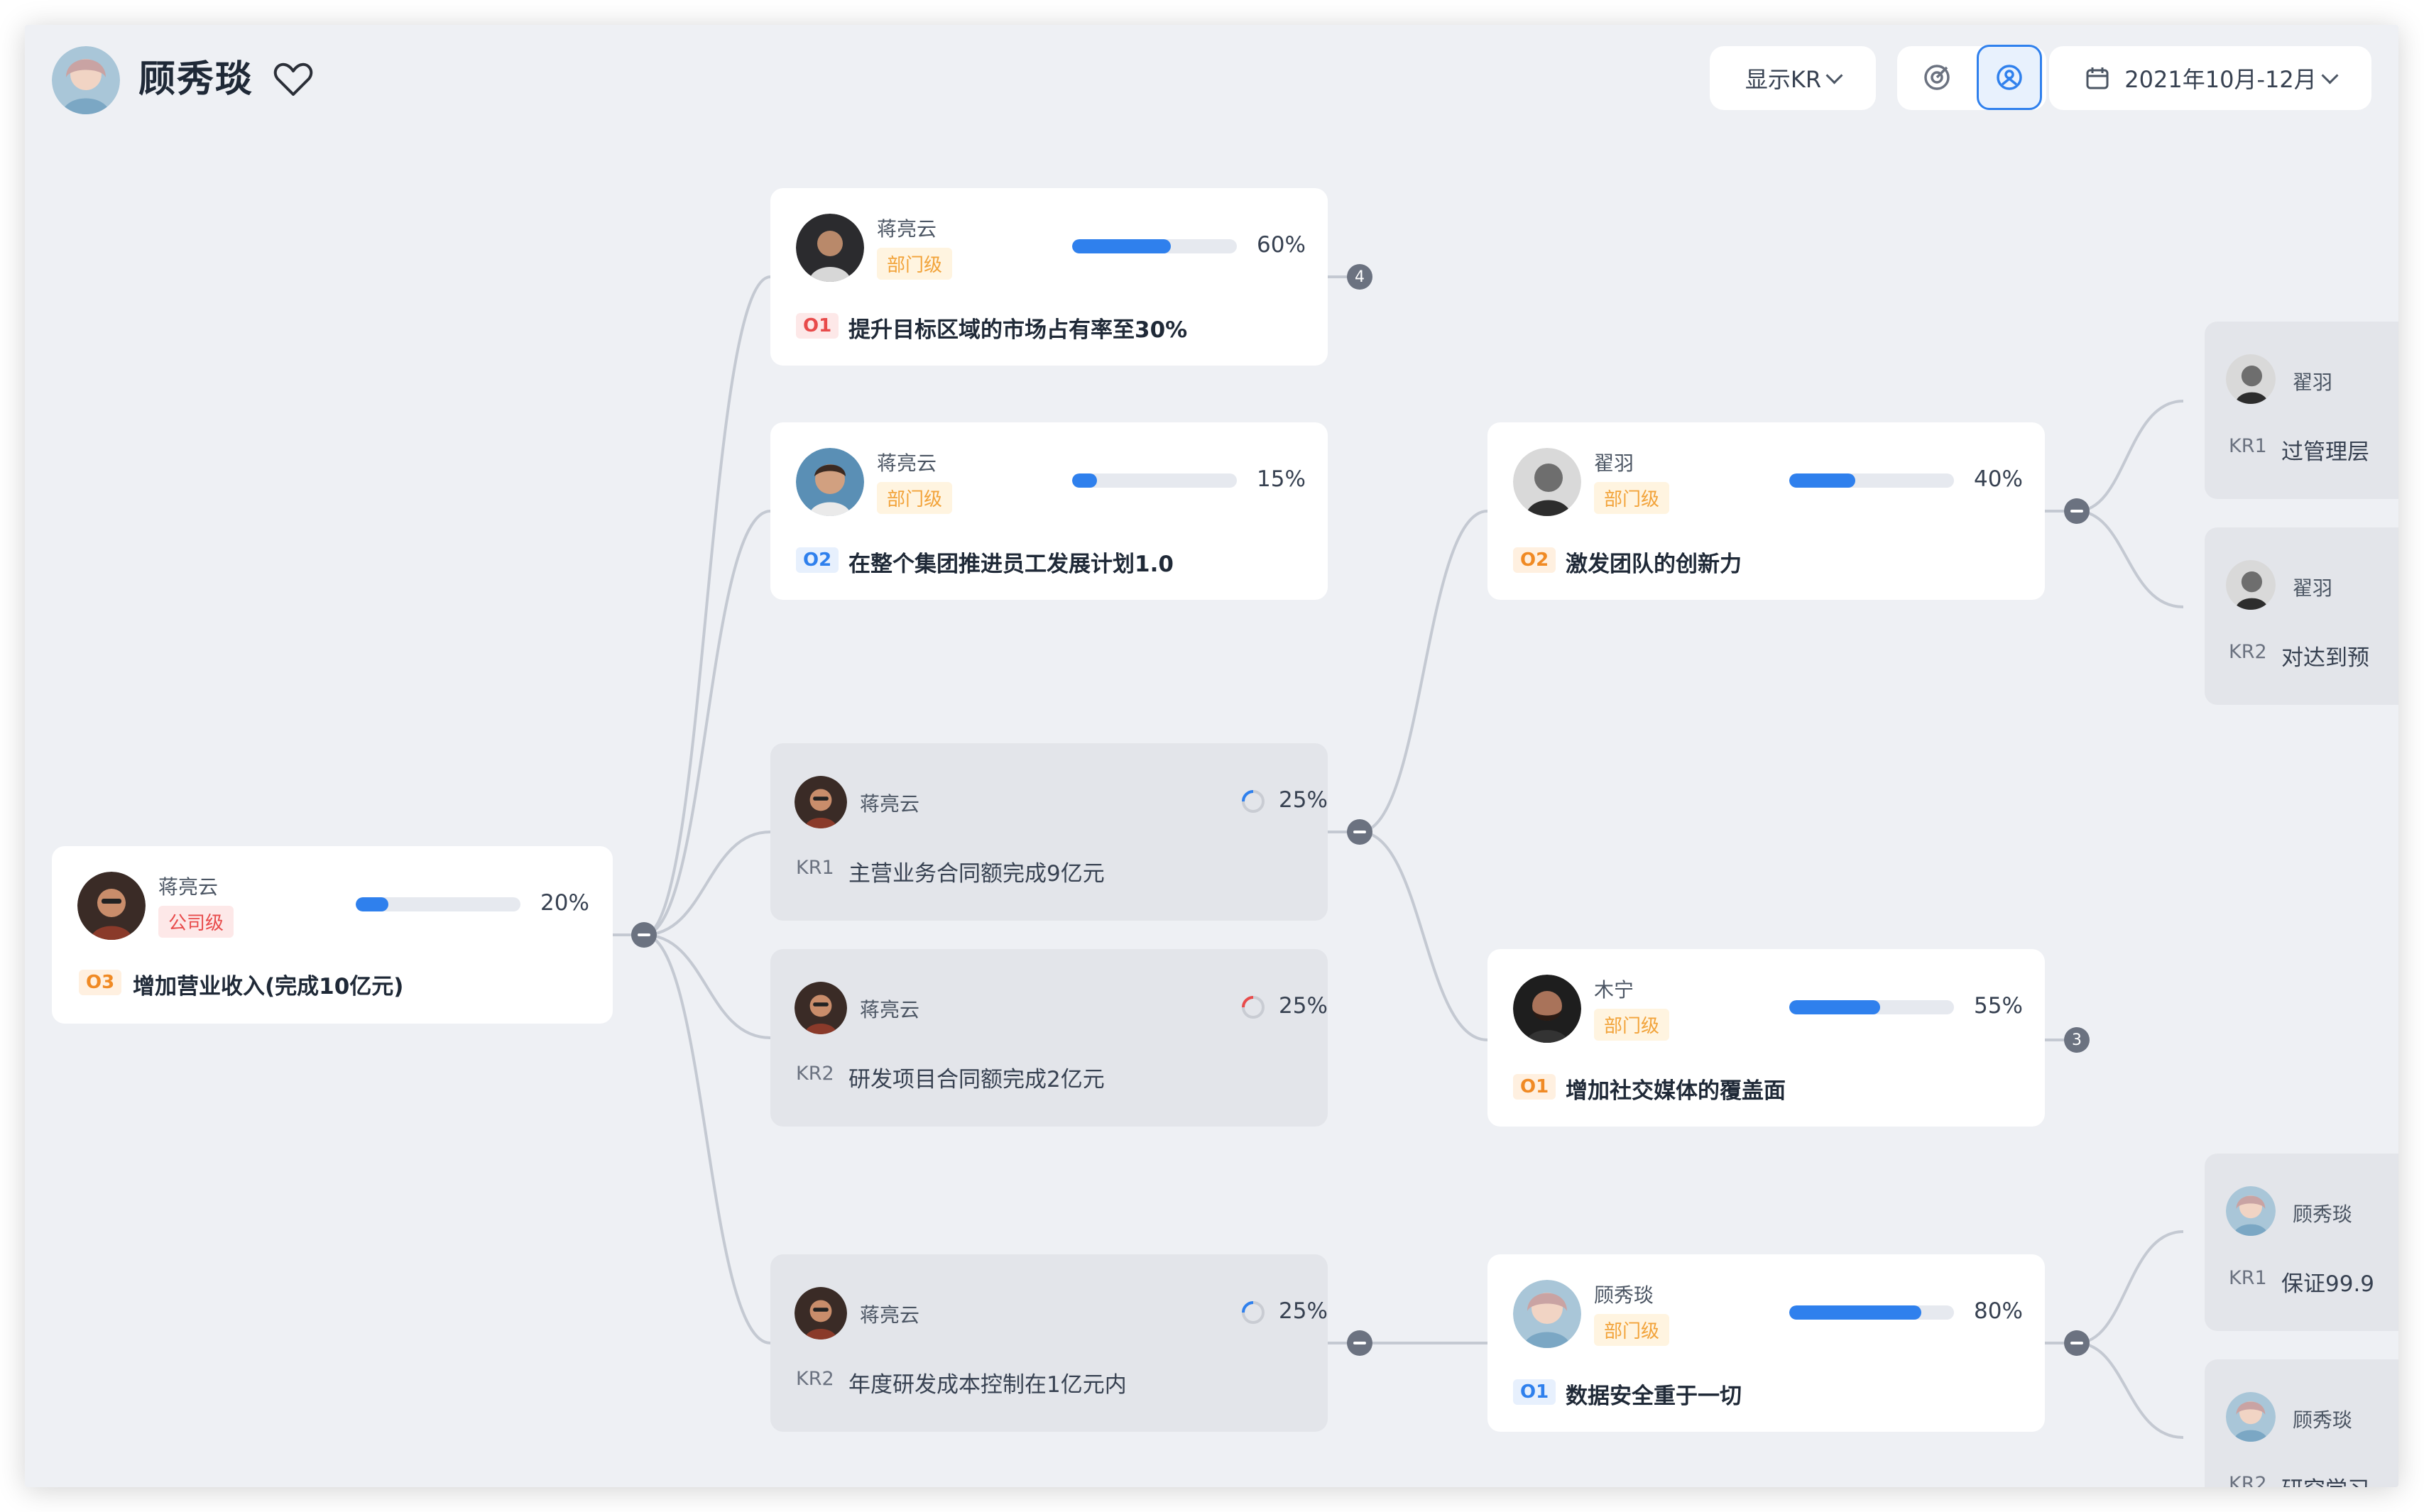  What do you see at coordinates (1049, 1343) in the screenshot?
I see `kr-card-kr2-cost: 蒋亮云 25% KR2 年度研发成本控制在1亿元内` at bounding box center [1049, 1343].